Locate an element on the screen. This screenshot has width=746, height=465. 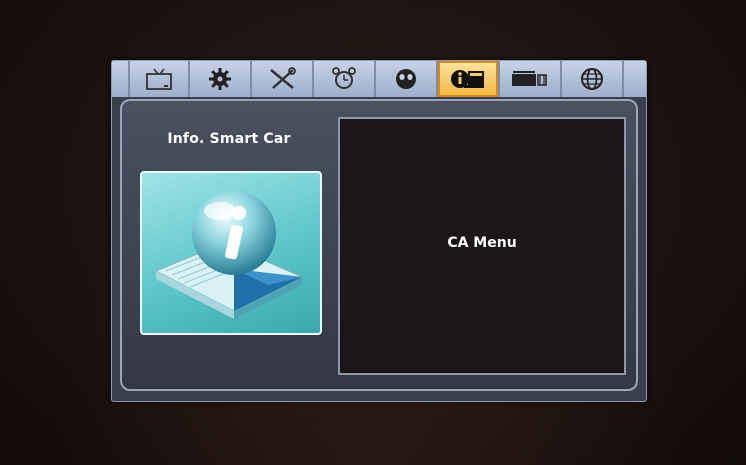
tab-tools is located at coordinates (283, 79).